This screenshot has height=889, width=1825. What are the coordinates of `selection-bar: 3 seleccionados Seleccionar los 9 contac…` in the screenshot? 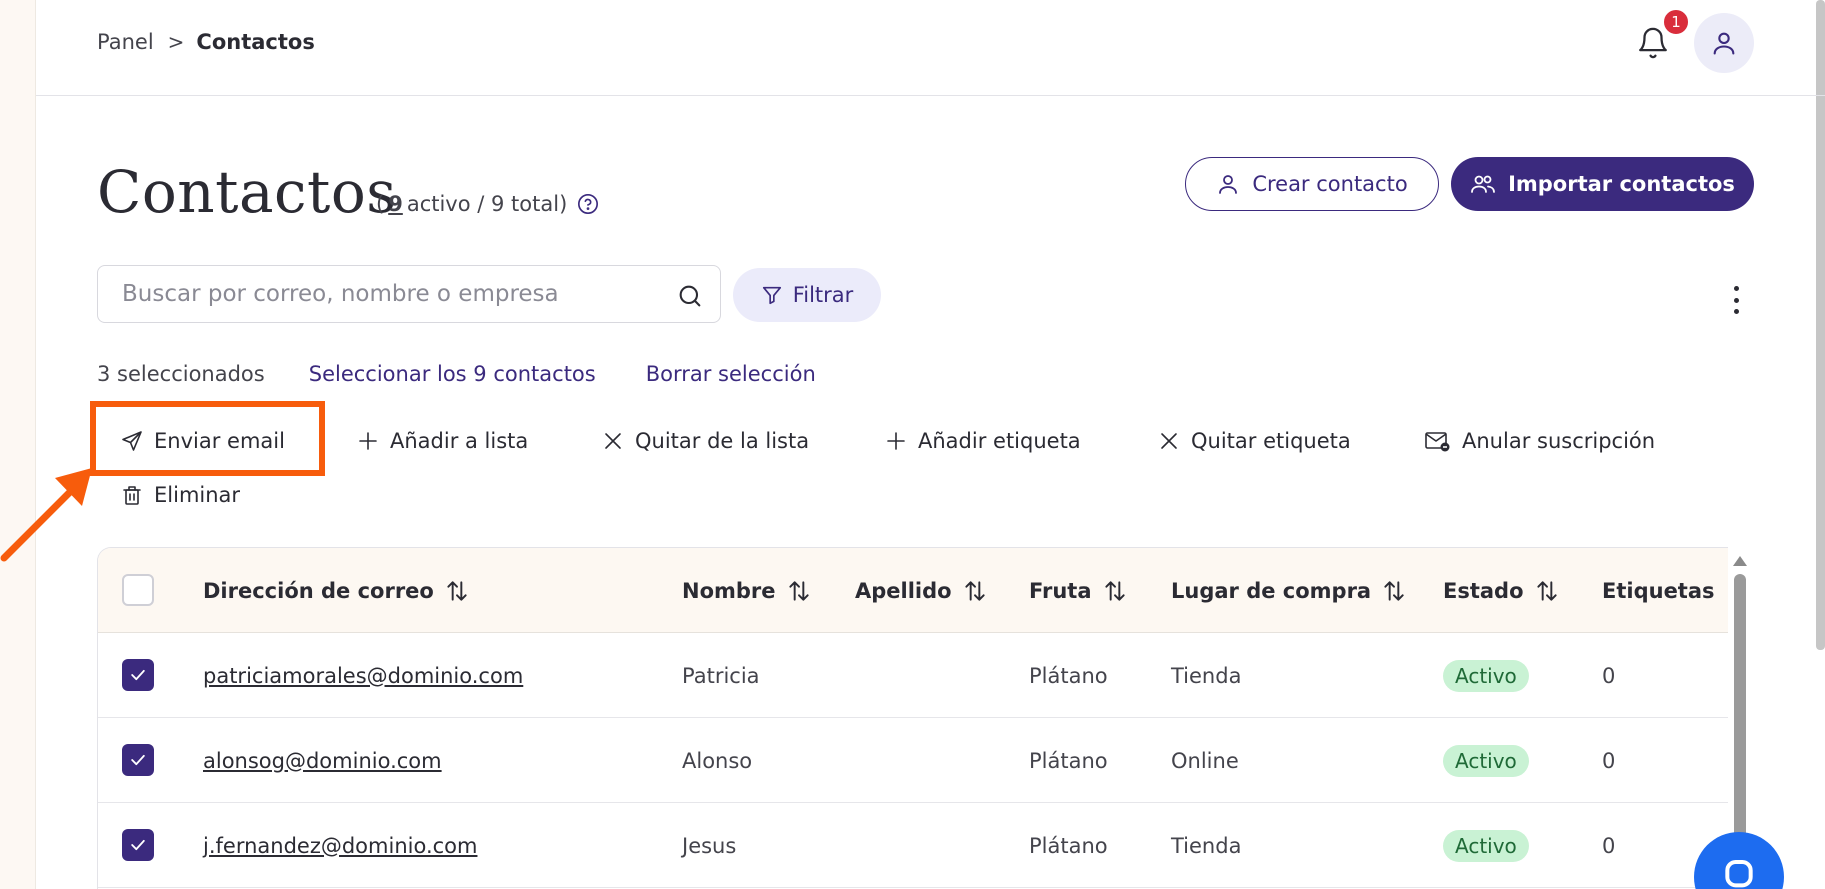 It's located at (456, 374).